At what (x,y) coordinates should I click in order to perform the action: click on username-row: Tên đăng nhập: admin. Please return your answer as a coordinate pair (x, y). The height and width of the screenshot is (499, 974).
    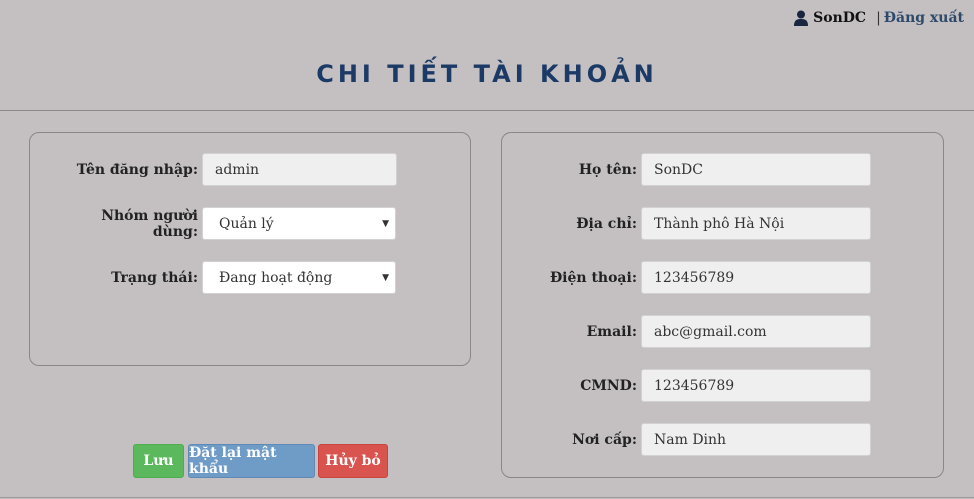
    Looking at the image, I should click on (228, 169).